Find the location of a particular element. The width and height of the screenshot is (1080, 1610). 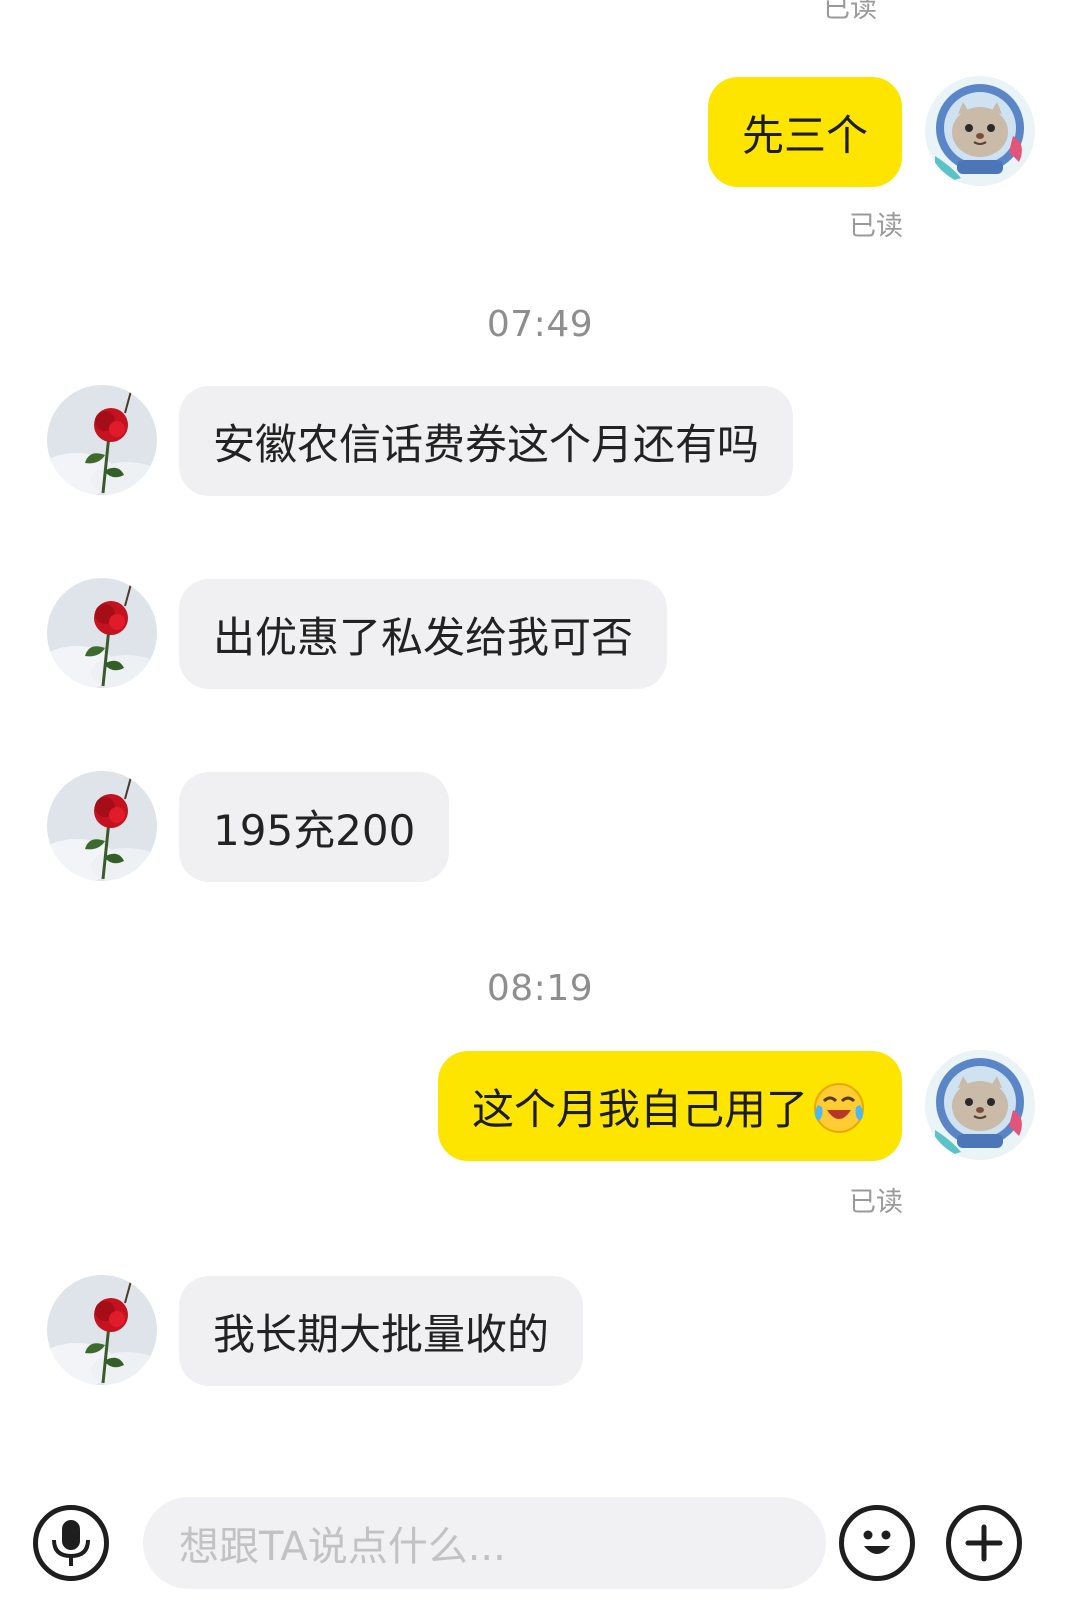

voice-input-button is located at coordinates (71, 1543).